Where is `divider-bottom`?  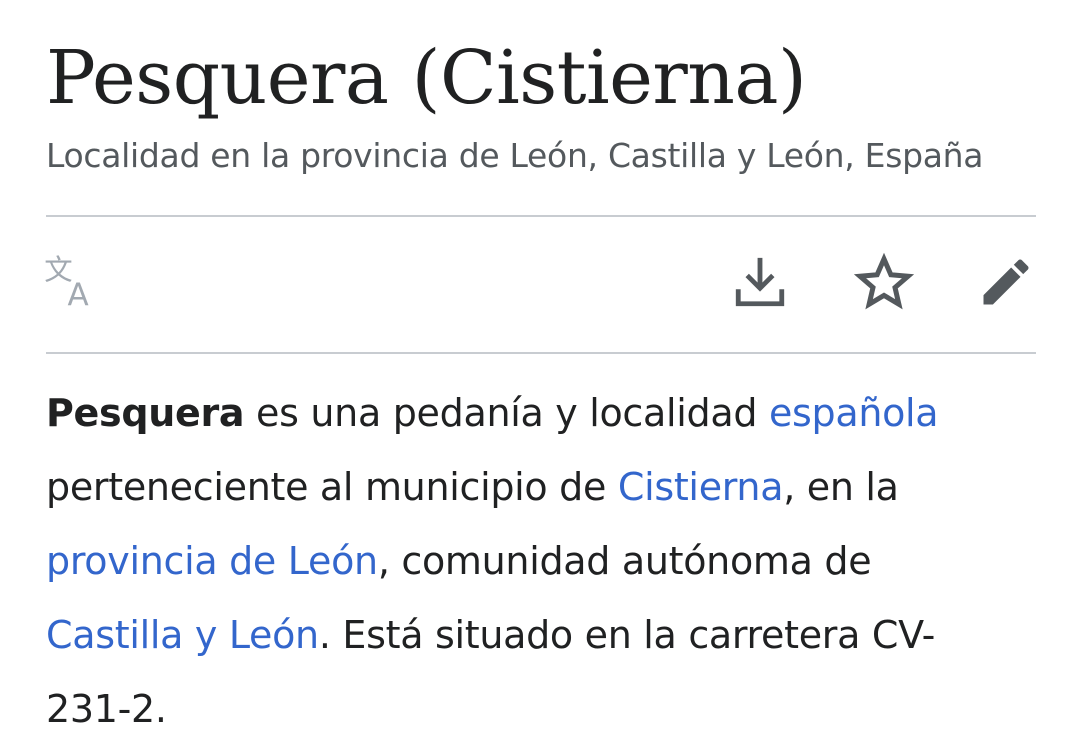 divider-bottom is located at coordinates (541, 353).